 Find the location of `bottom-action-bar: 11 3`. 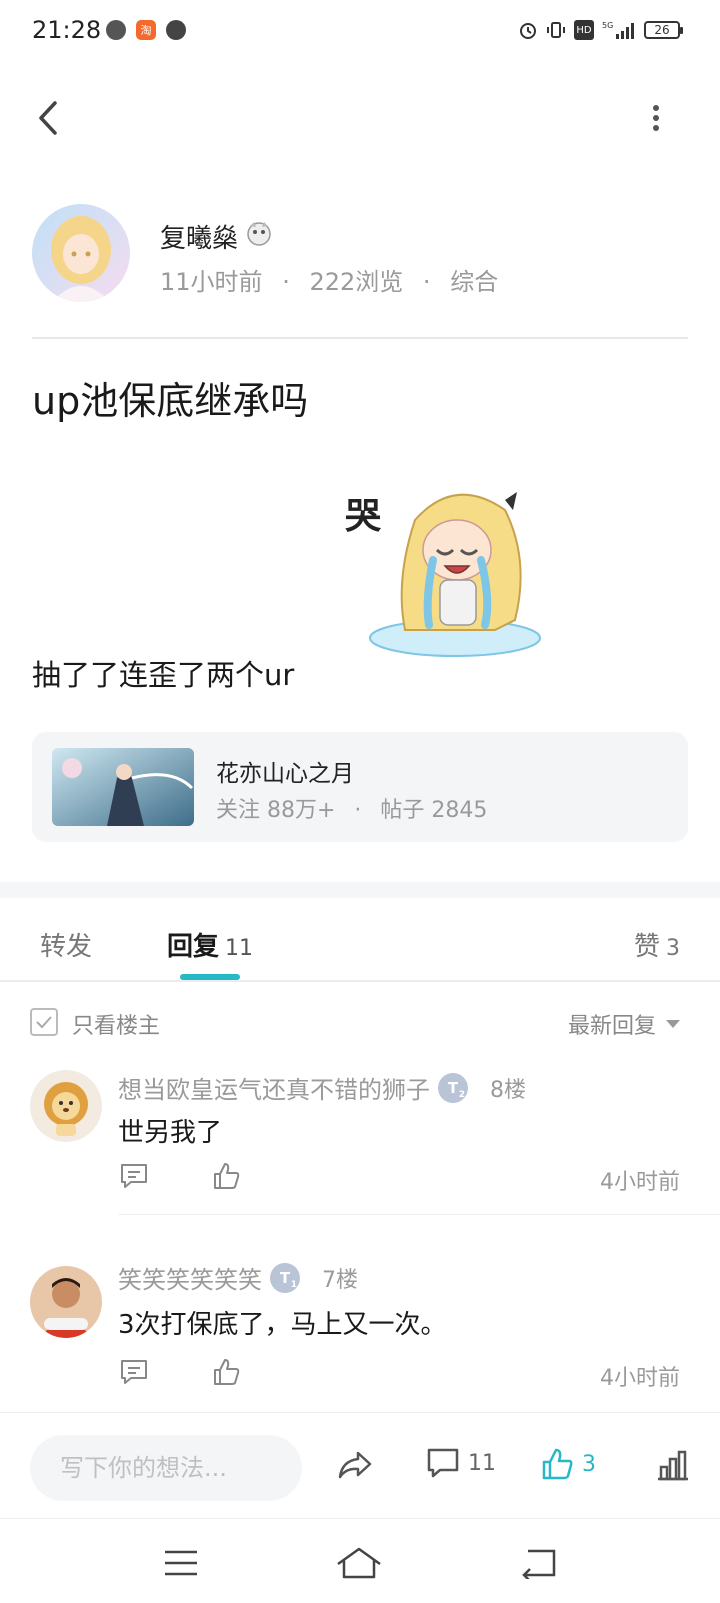

bottom-action-bar: 11 3 is located at coordinates (360, 1465).